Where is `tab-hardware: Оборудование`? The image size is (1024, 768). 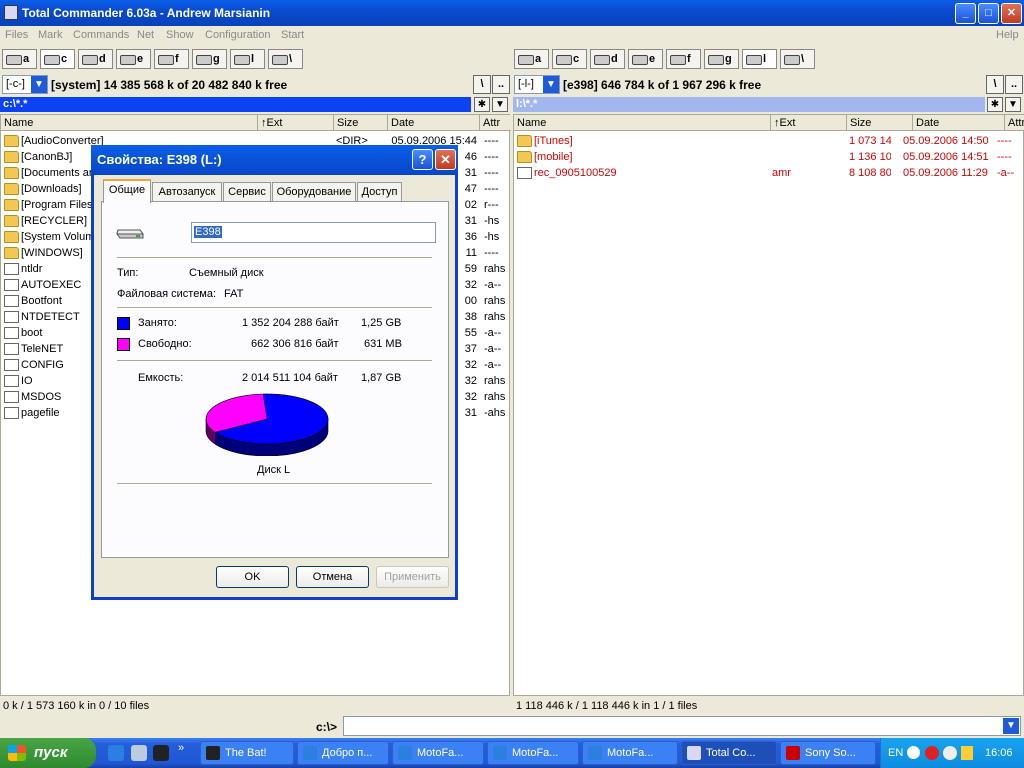
tab-hardware: Оборудование is located at coordinates (314, 192).